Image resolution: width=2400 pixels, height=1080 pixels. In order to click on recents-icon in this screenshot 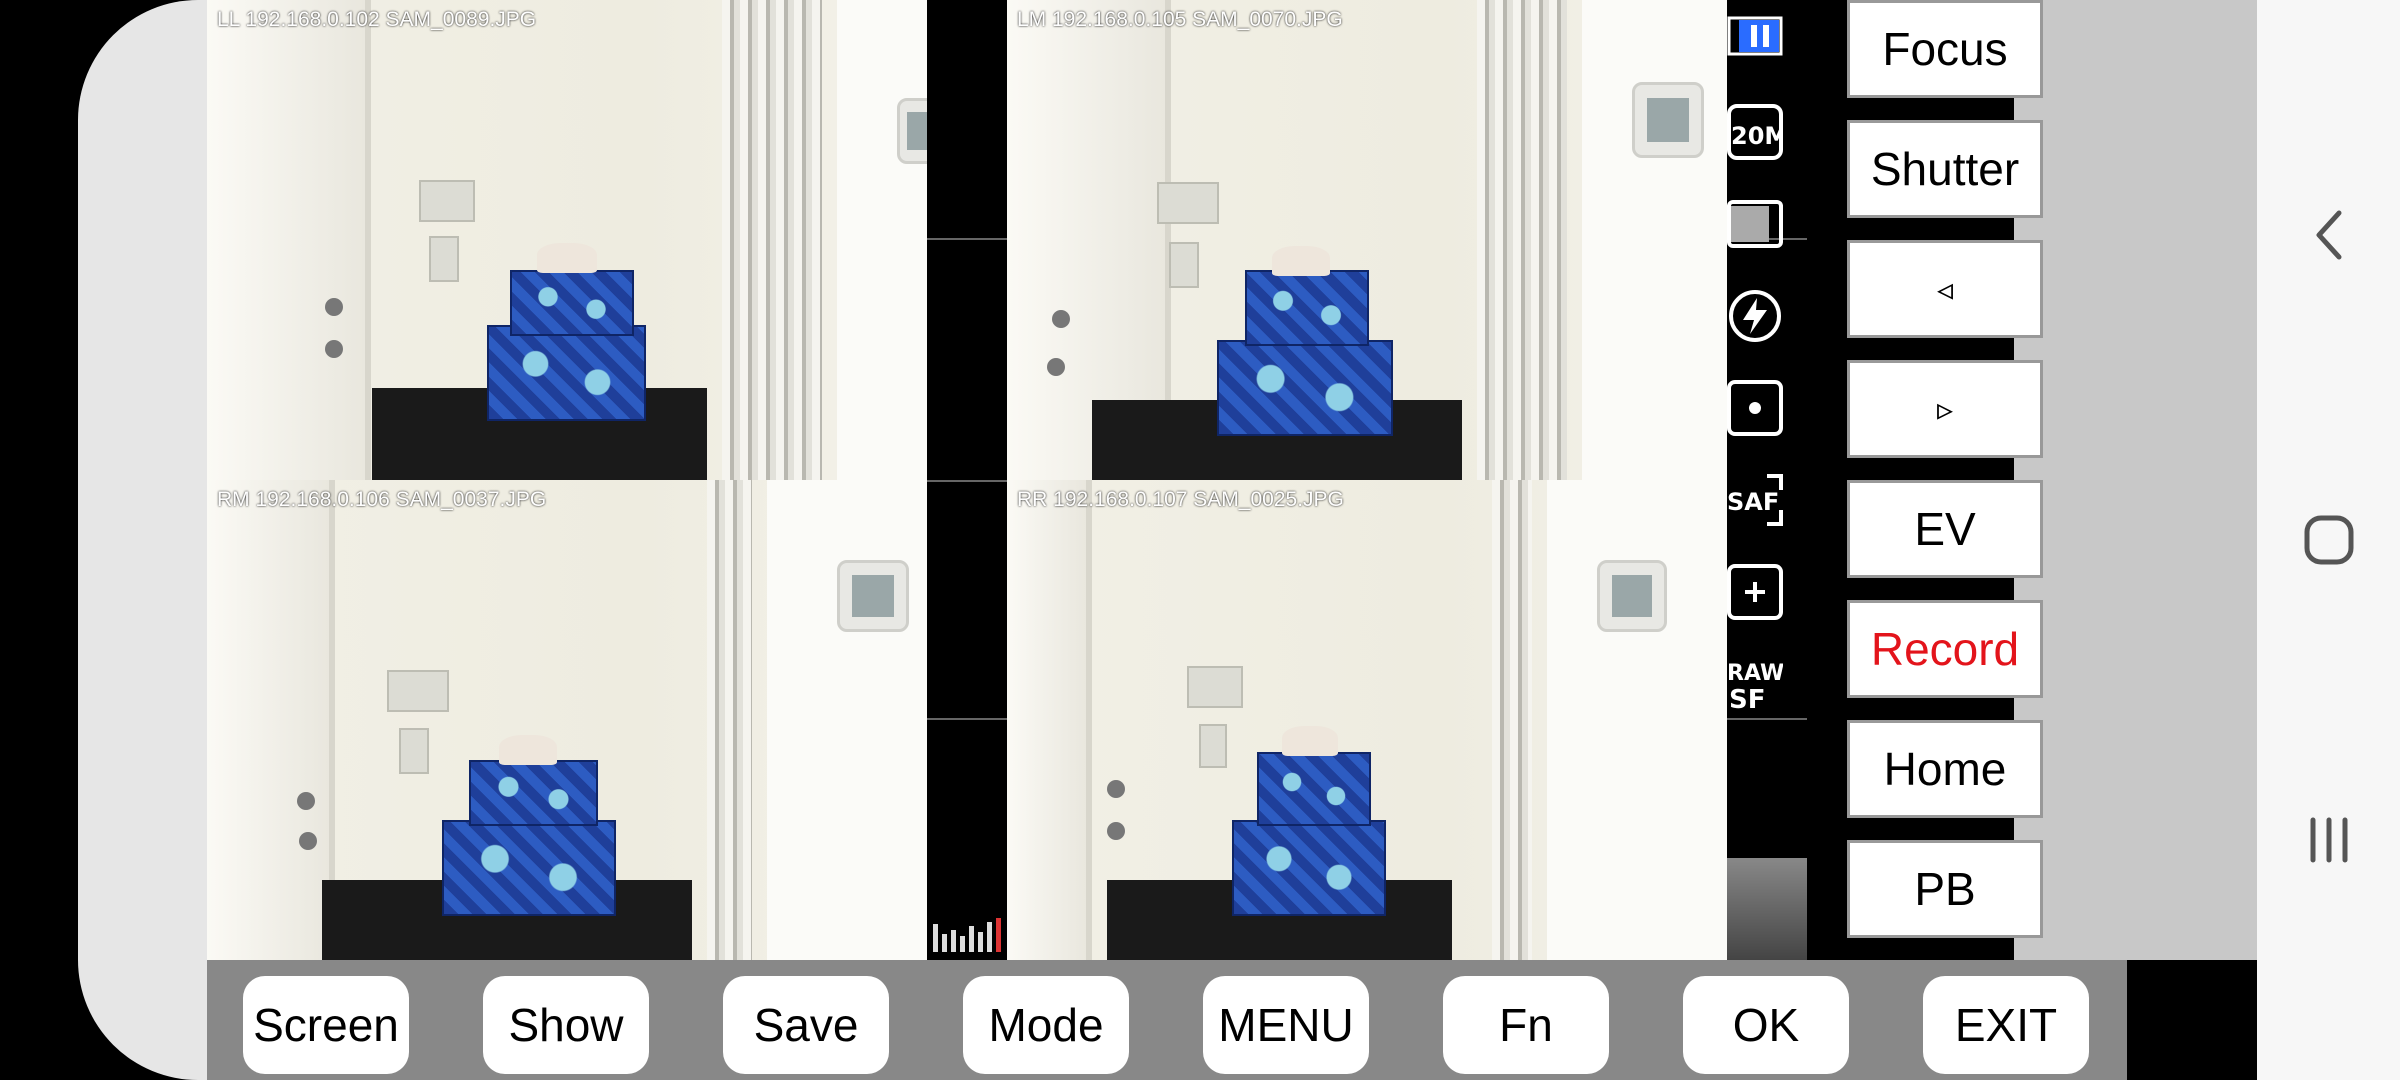, I will do `click(2328, 840)`.